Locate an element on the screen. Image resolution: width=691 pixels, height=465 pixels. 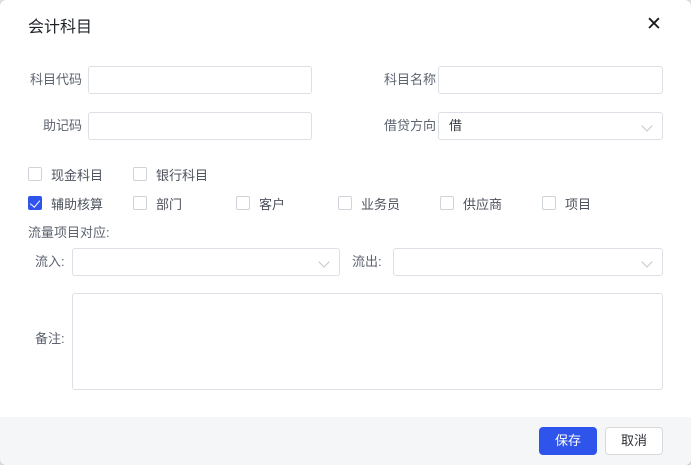
checkbox-project: 项目 is located at coordinates (567, 203).